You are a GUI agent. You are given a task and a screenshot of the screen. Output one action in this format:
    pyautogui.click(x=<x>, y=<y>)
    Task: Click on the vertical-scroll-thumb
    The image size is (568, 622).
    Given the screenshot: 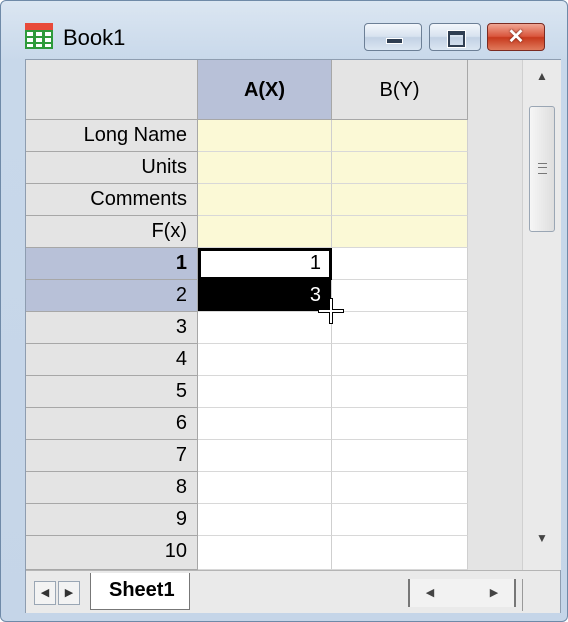 What is the action you would take?
    pyautogui.click(x=542, y=169)
    